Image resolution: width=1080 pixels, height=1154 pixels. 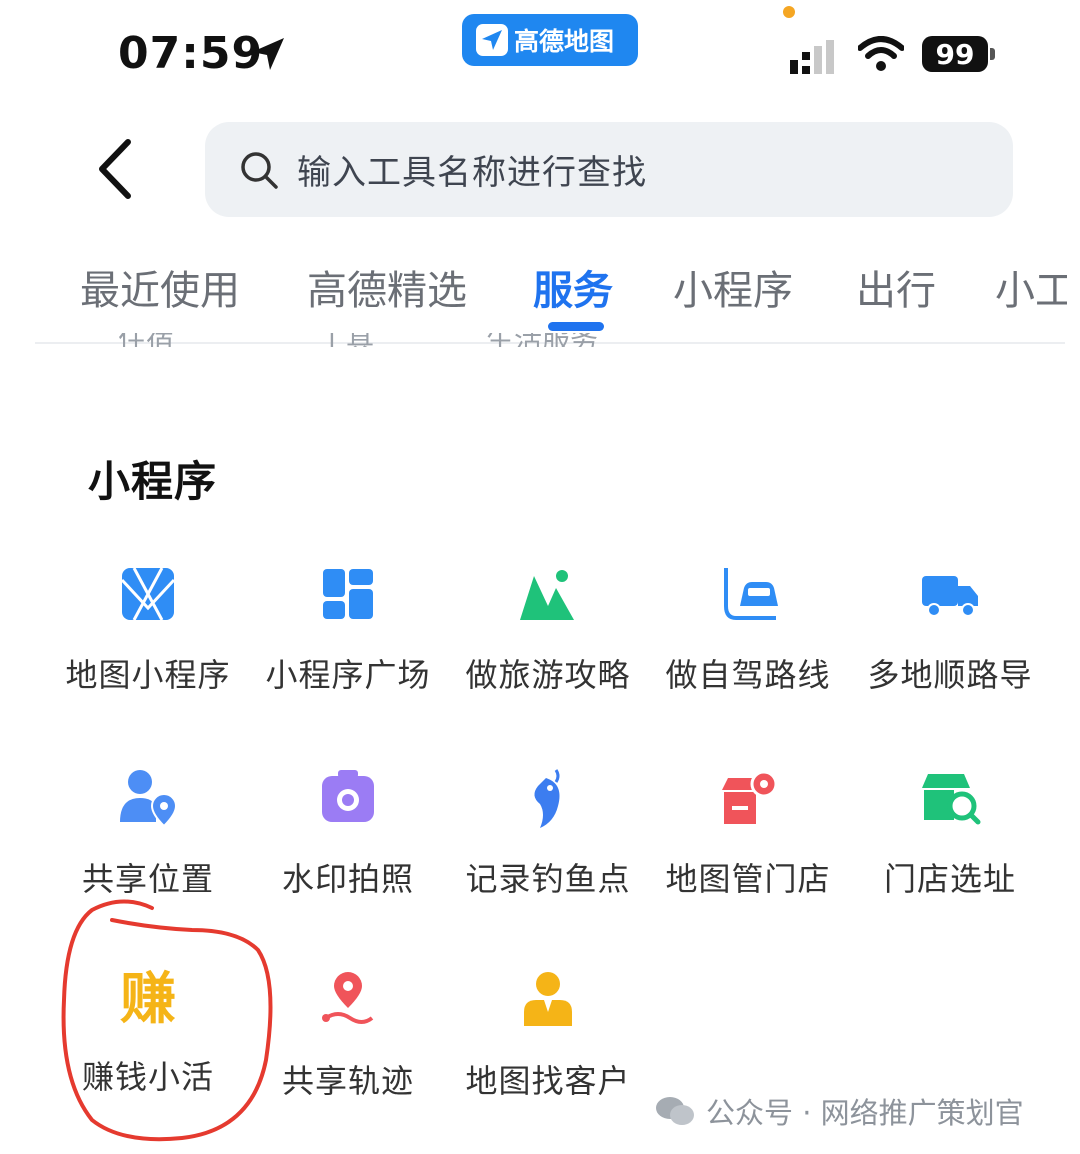 I want to click on grid-item-store-location: 门店选址, so click(x=950, y=833).